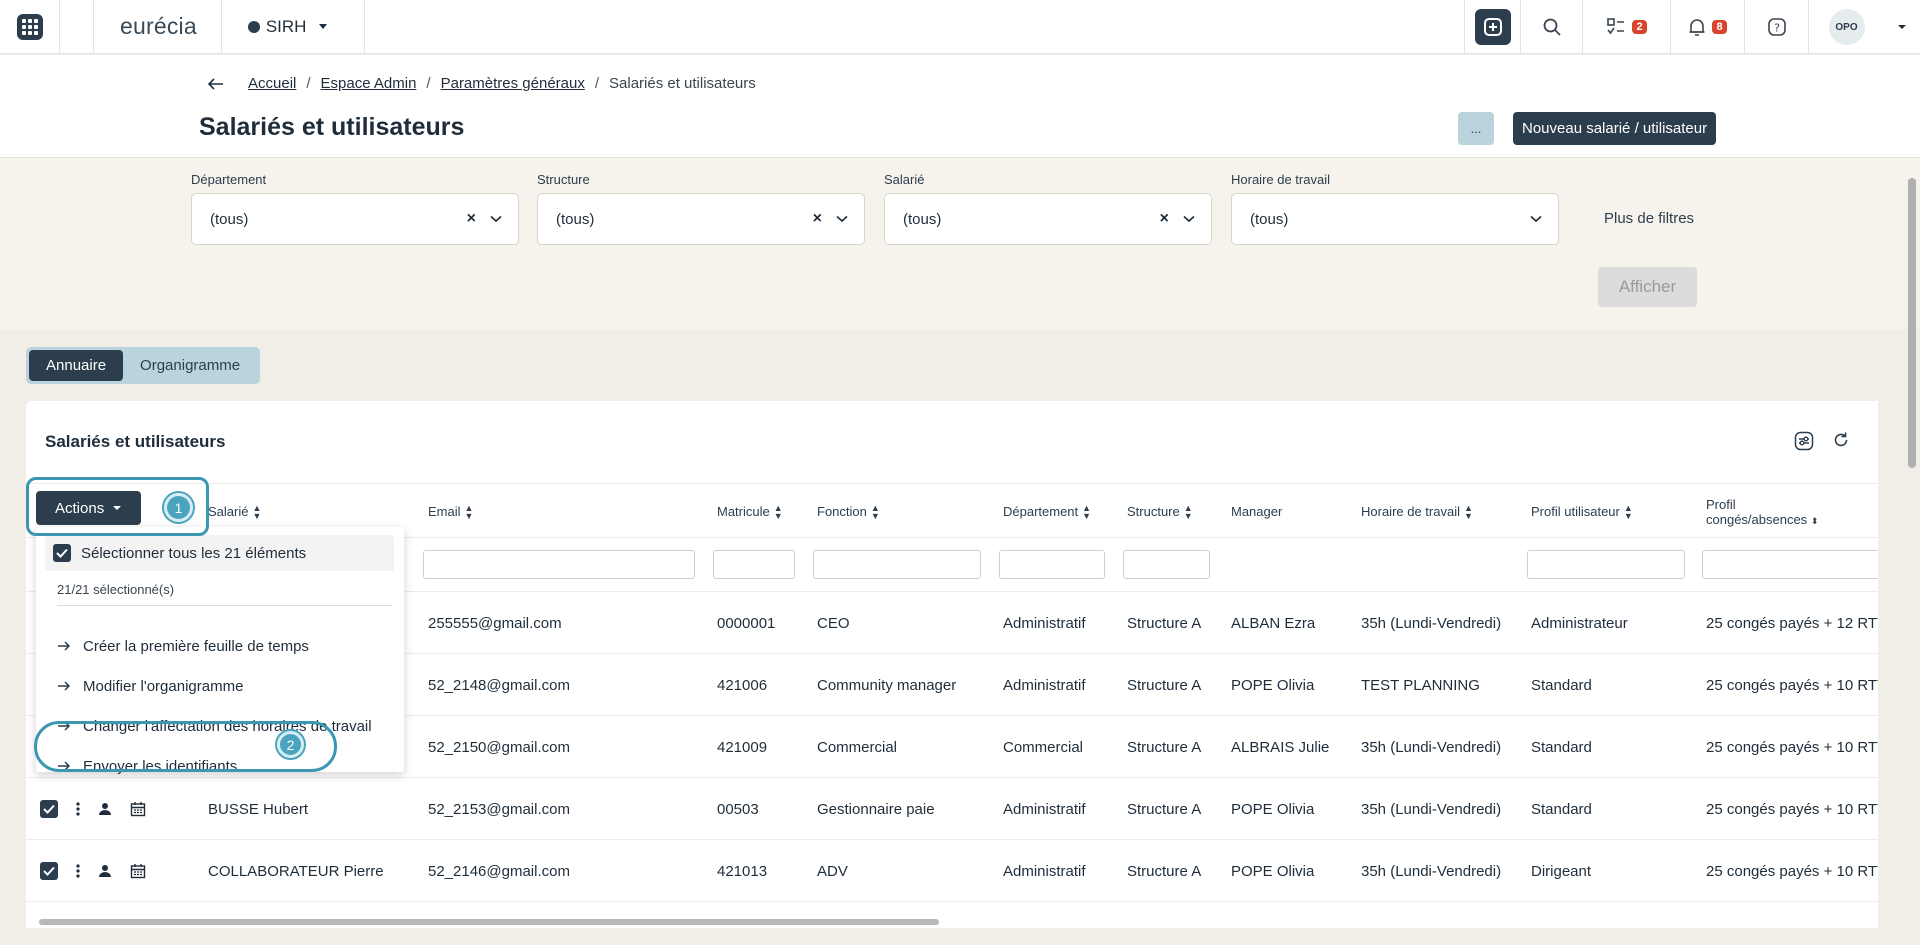 This screenshot has width=1920, height=945. Describe the element at coordinates (563, 179) in the screenshot. I see `filter-label: Structure` at that location.